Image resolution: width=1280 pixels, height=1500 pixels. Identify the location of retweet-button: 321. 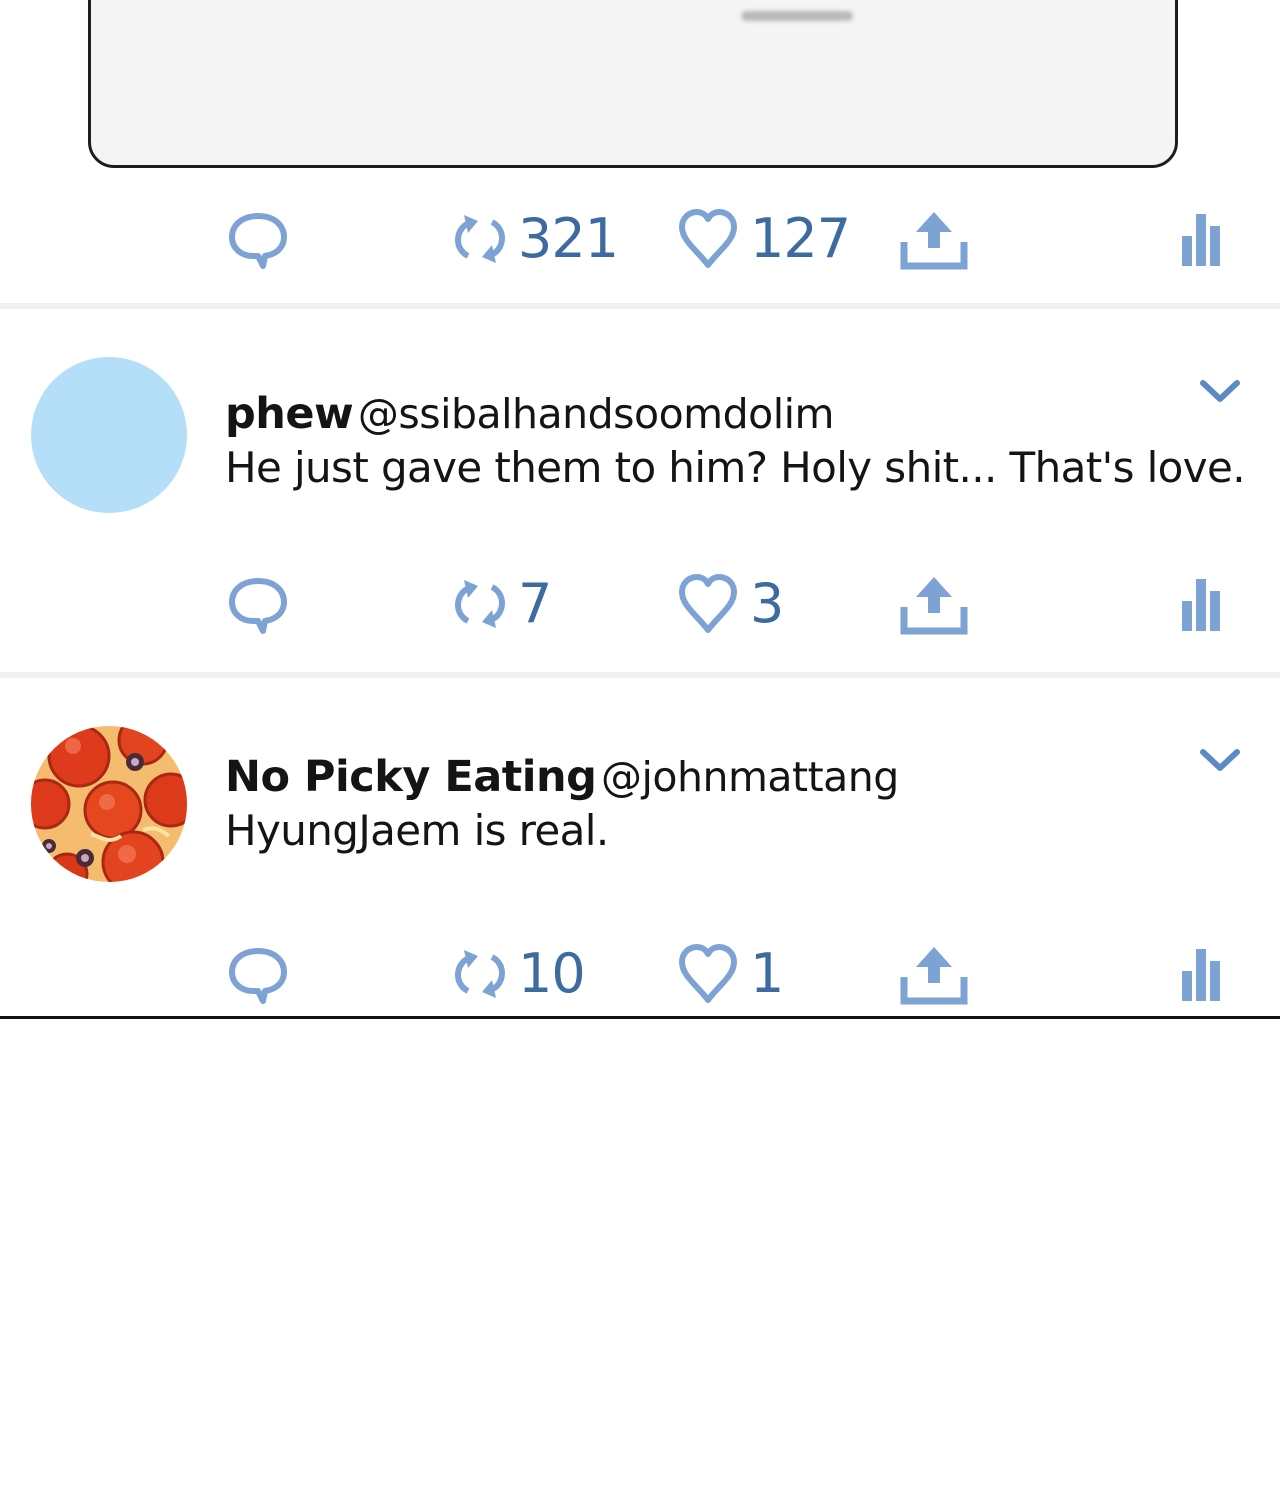
(535, 239).